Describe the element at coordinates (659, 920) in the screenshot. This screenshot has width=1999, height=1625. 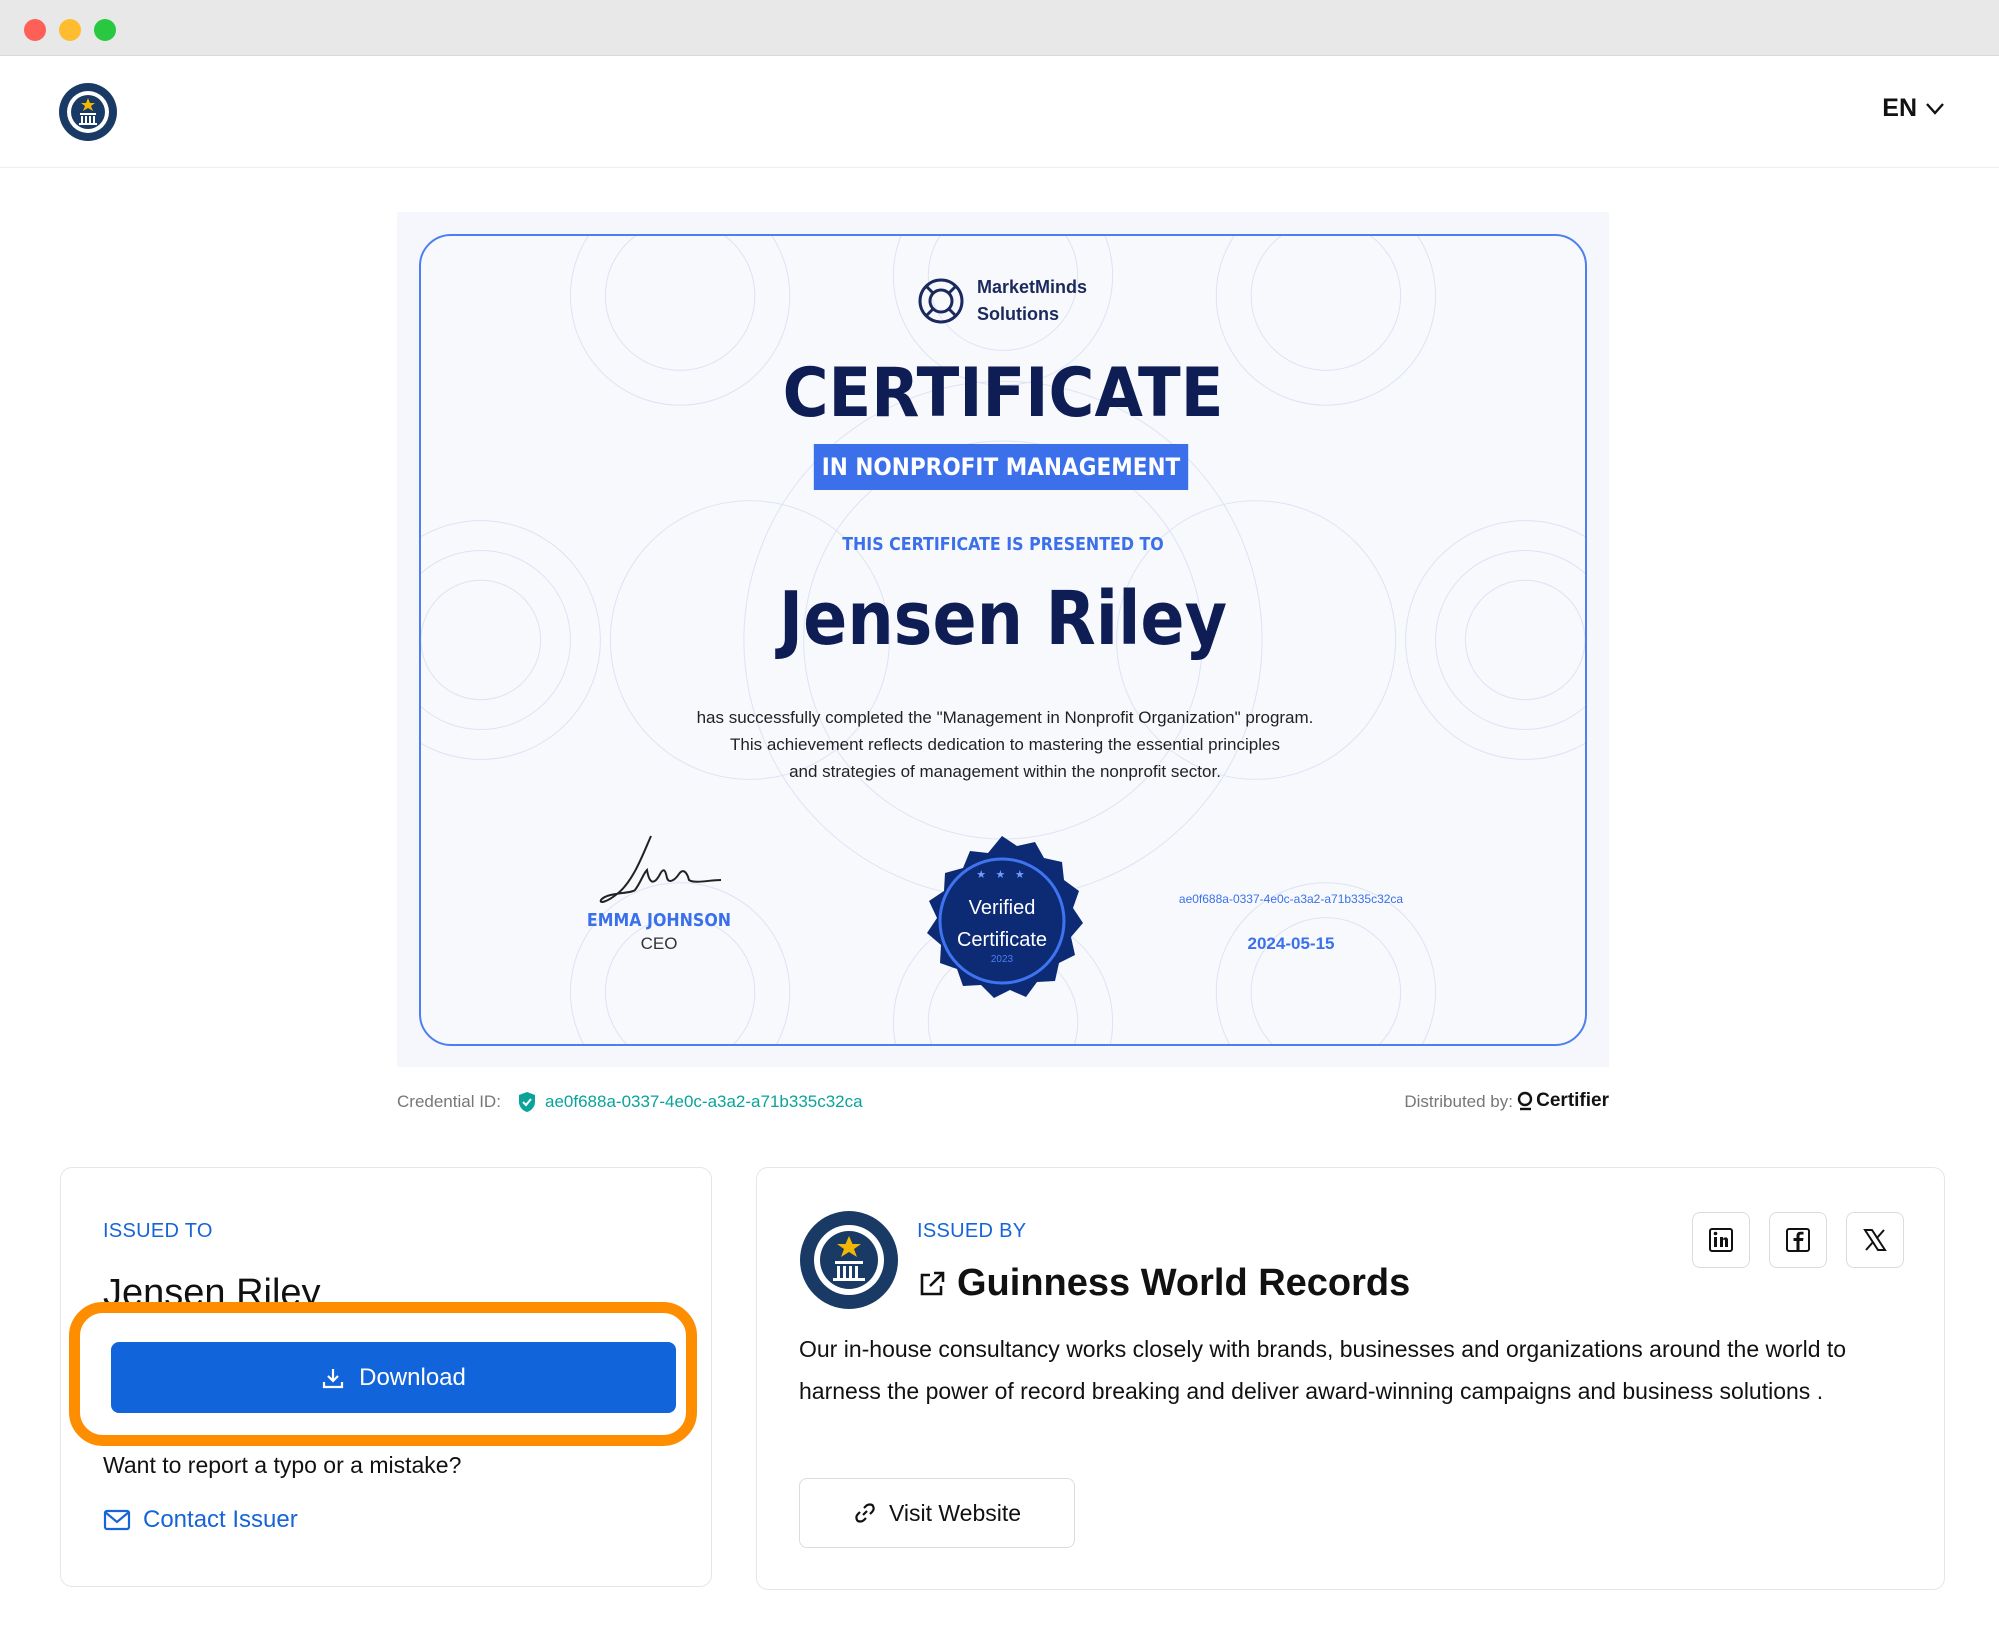
I see `signer-name: EMMA JOHNSON` at that location.